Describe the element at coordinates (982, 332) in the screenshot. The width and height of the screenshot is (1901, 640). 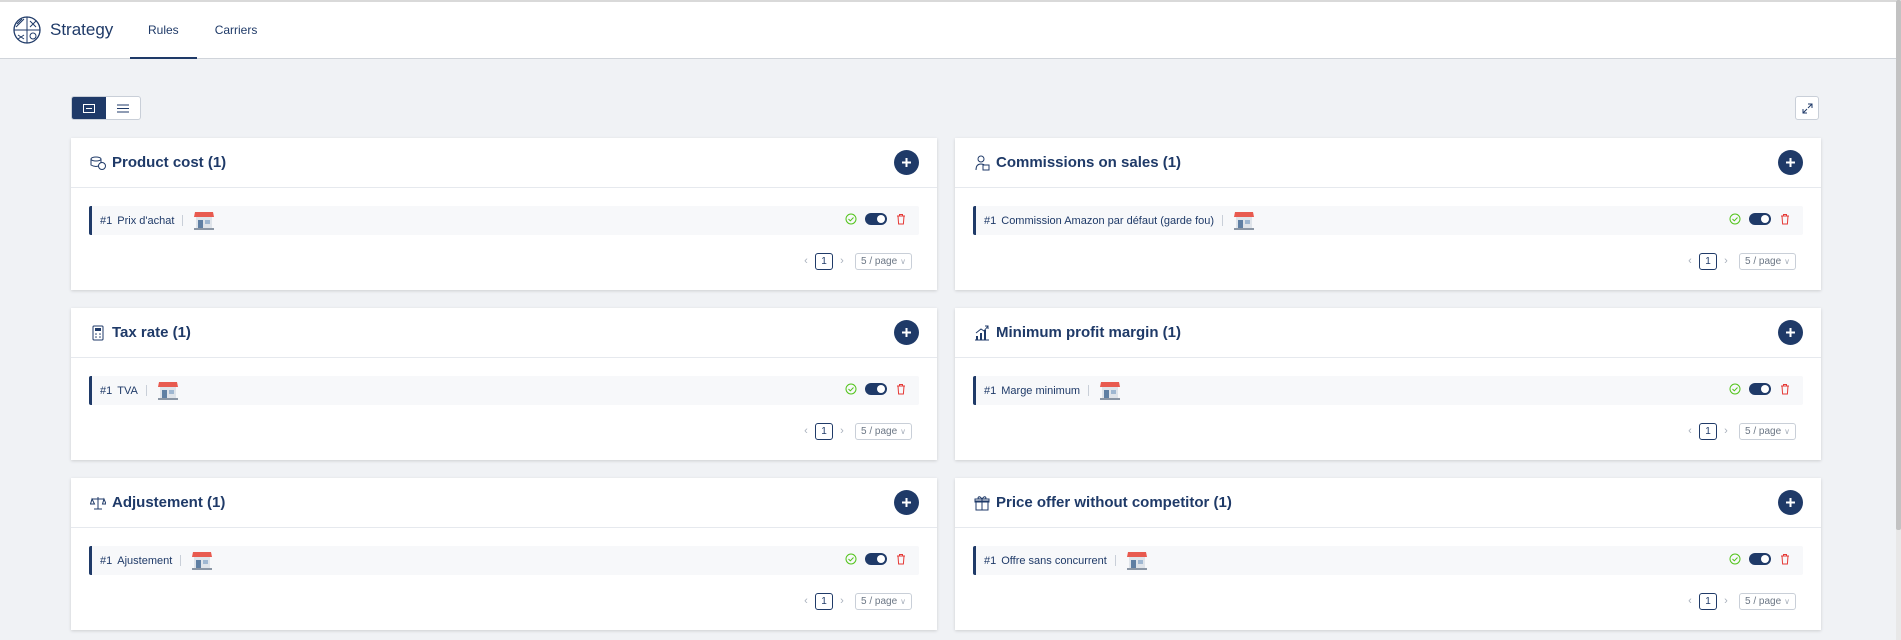
I see `growth-chart-icon` at that location.